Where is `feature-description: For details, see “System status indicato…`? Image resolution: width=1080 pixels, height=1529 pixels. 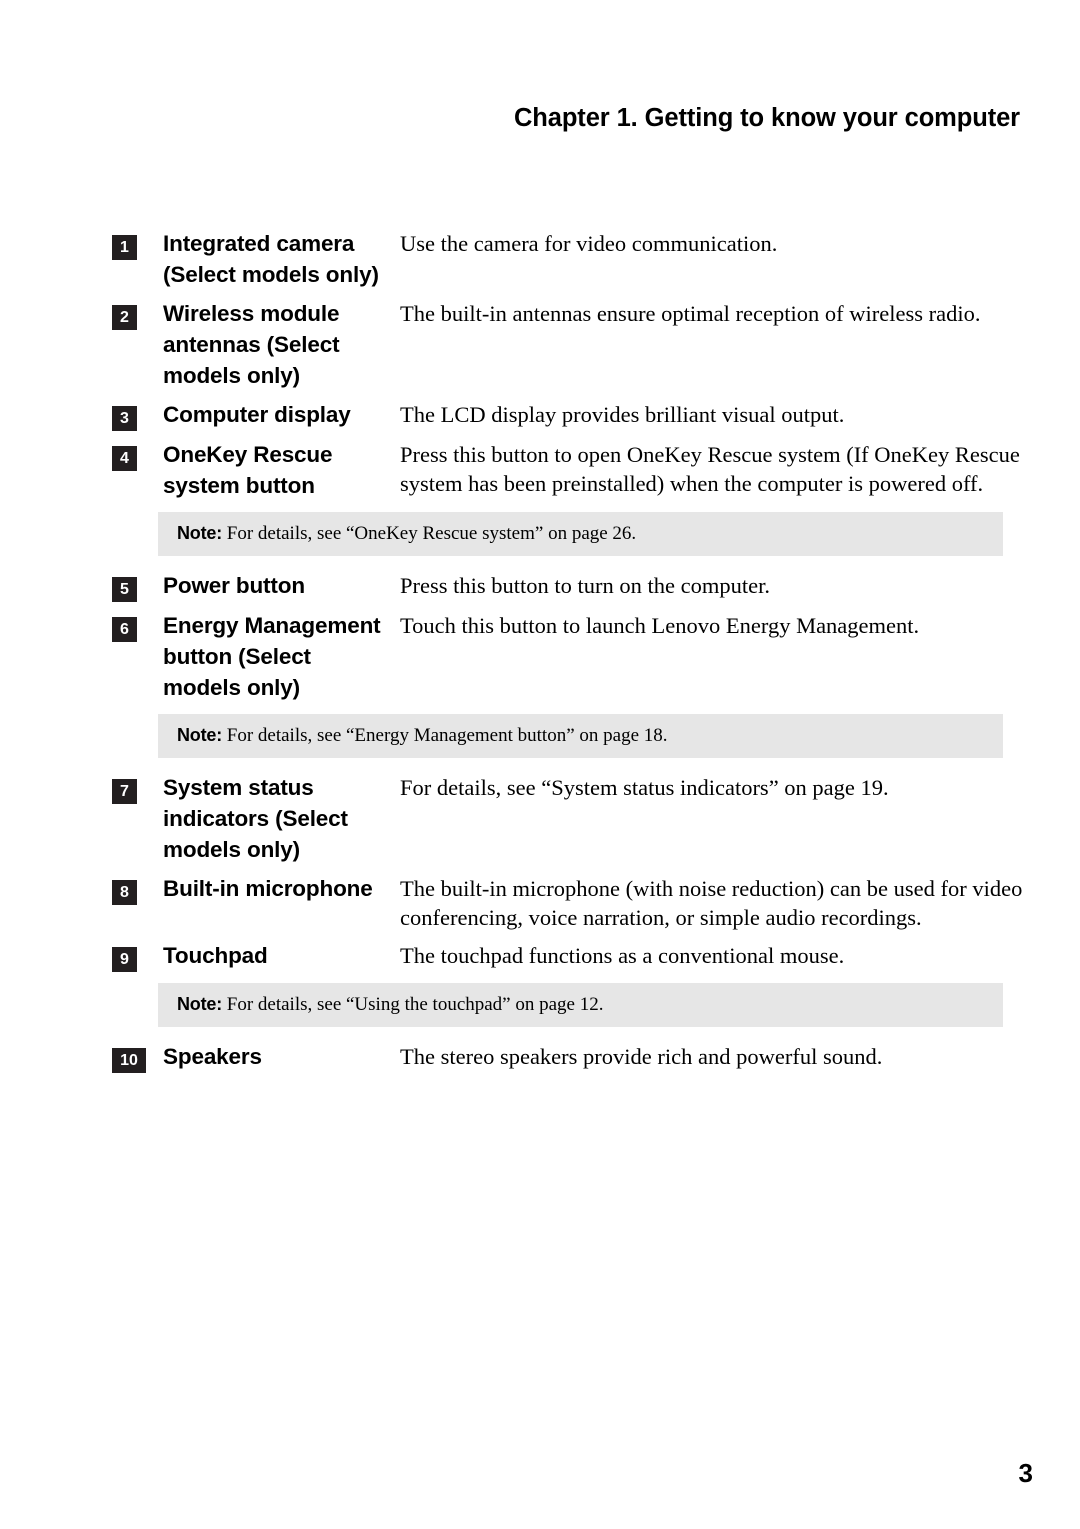 feature-description: For details, see “System status indicato… is located at coordinates (644, 787).